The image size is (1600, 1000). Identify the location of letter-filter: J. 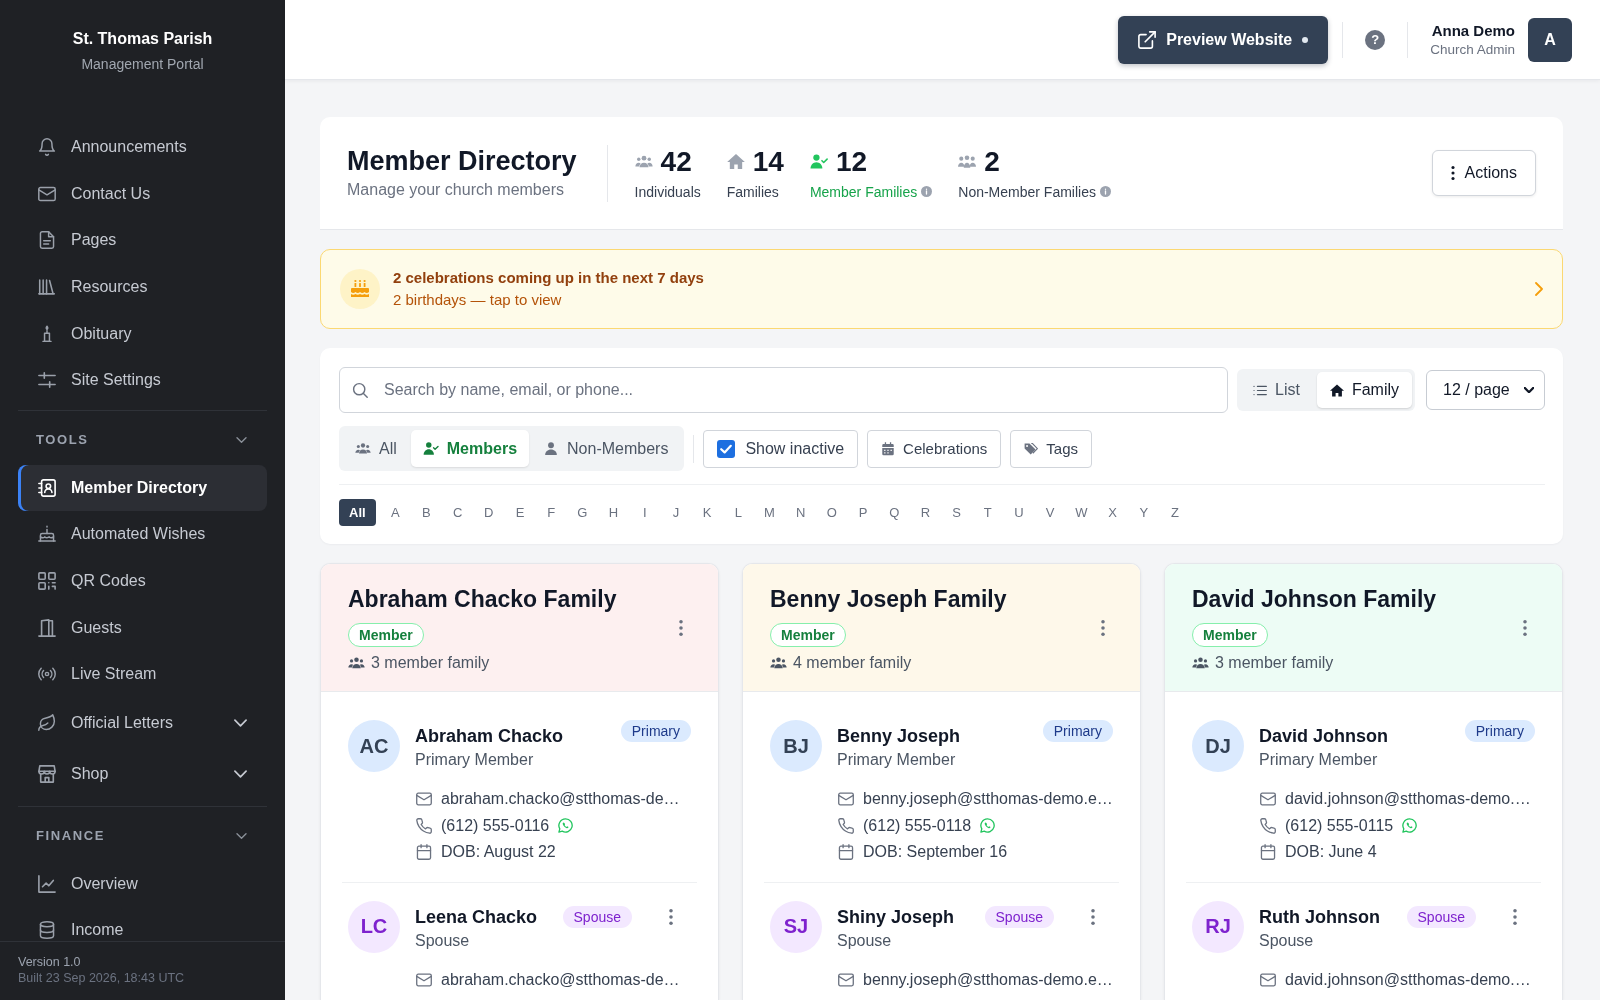
(676, 512).